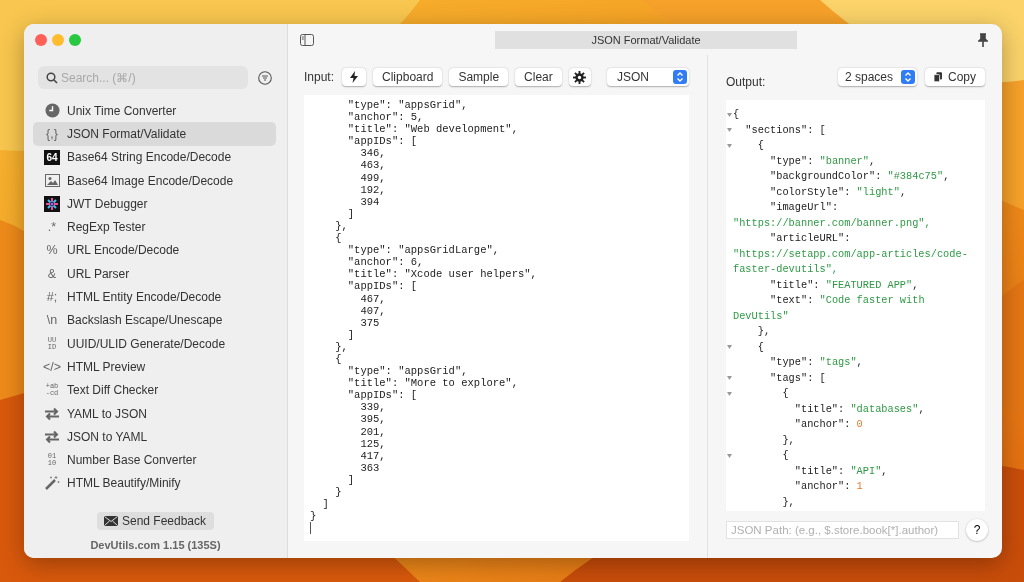 Image resolution: width=1024 pixels, height=582 pixels. Describe the element at coordinates (154, 250) in the screenshot. I see `sidebar-item: % URL Encode/Decode` at that location.